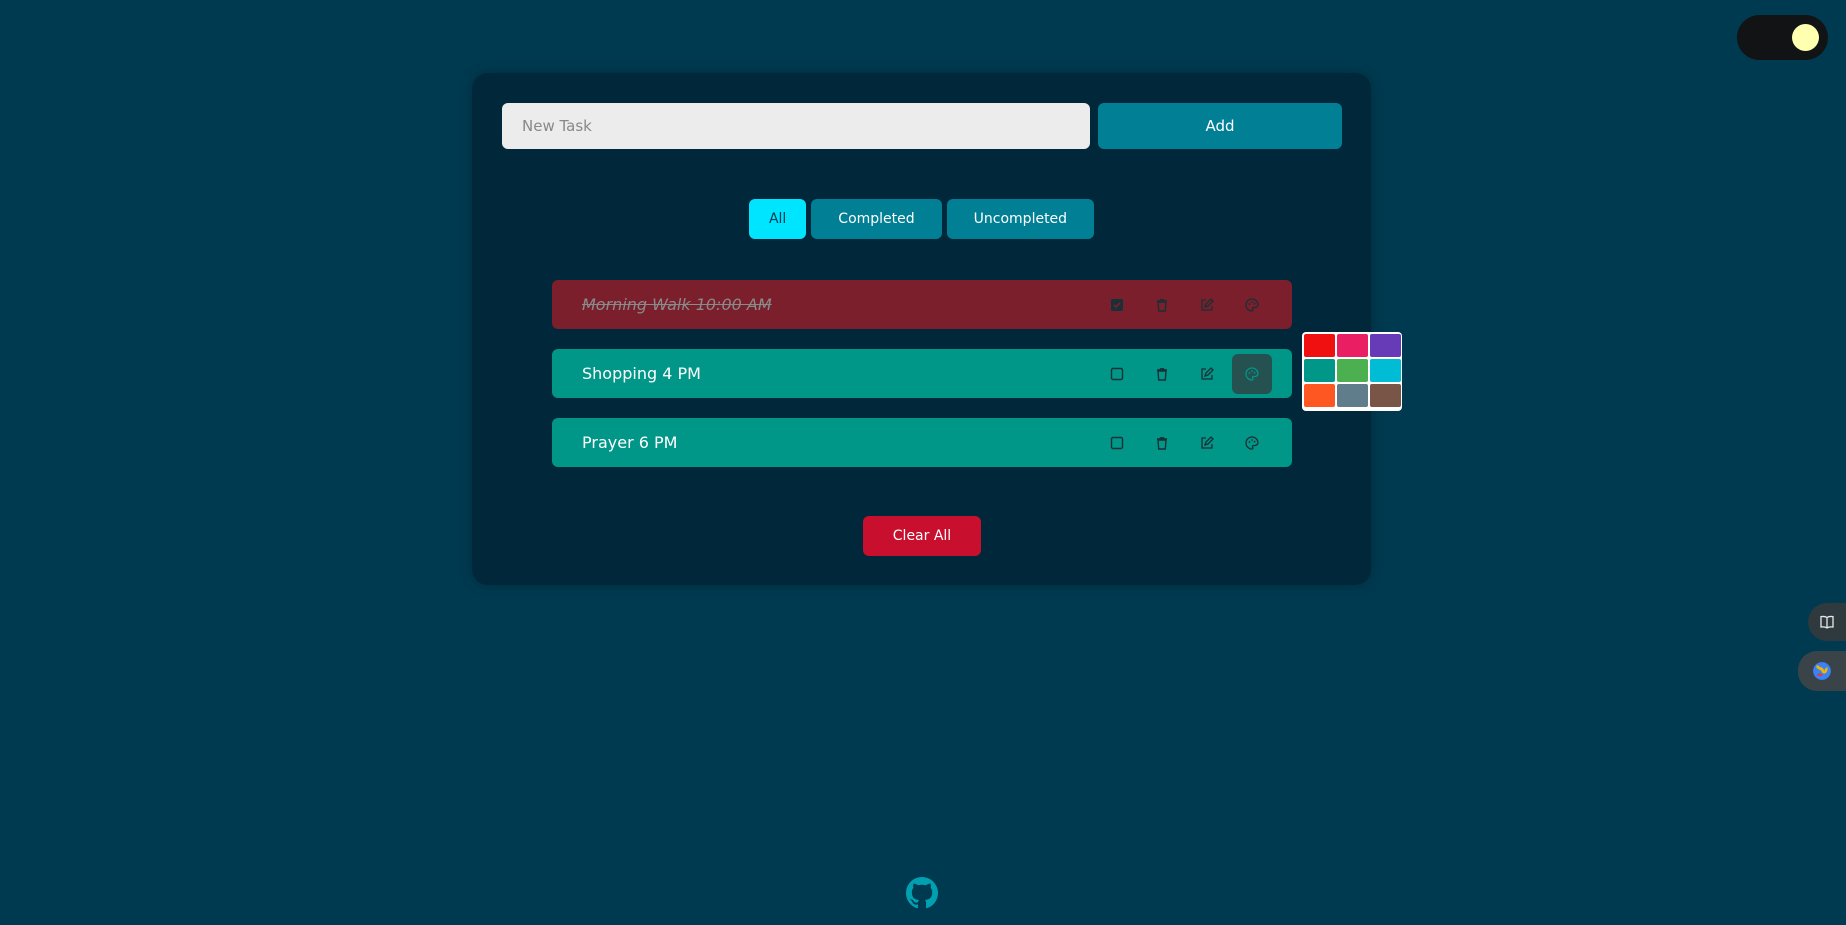 This screenshot has height=925, width=1846. Describe the element at coordinates (1822, 671) in the screenshot. I see `globe-icon` at that location.